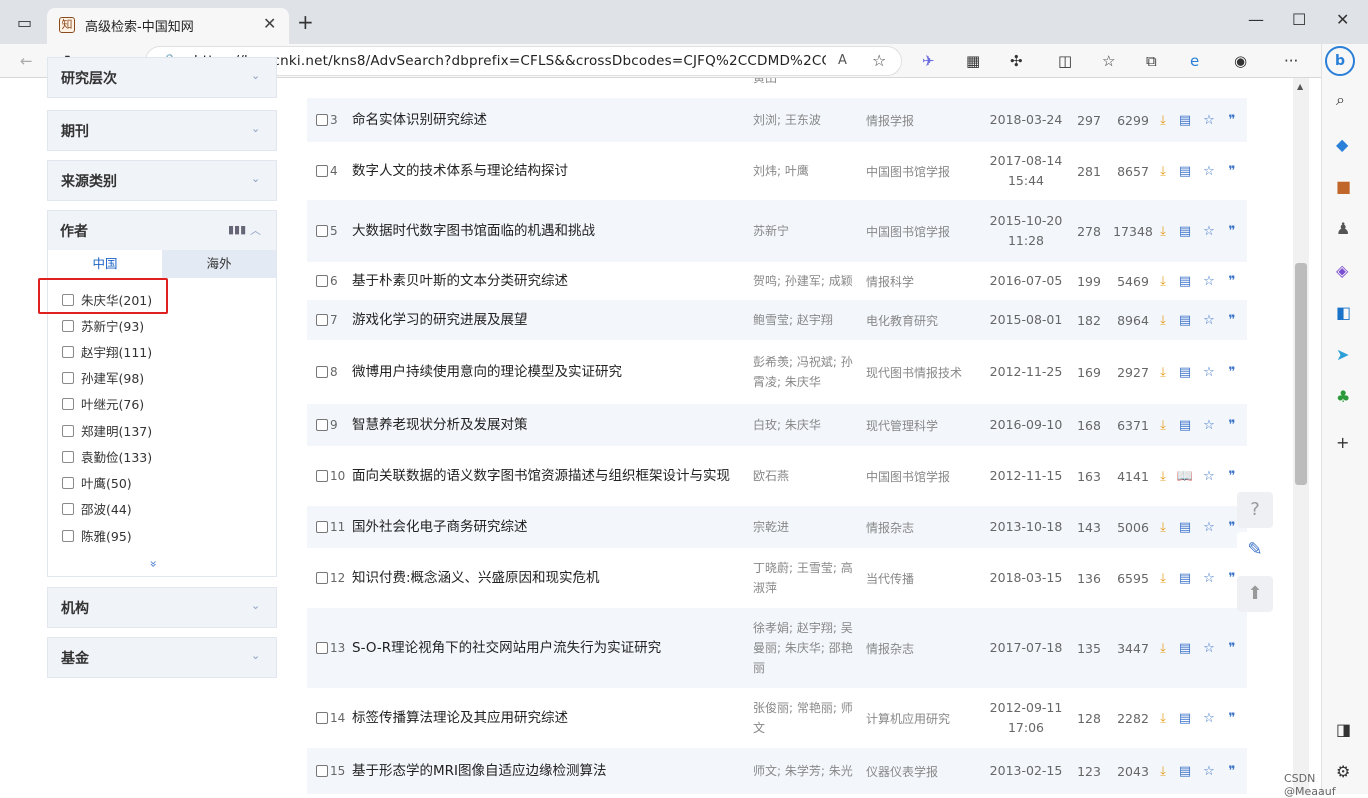  What do you see at coordinates (1089, 120) in the screenshot?
I see `result-citations: 297` at bounding box center [1089, 120].